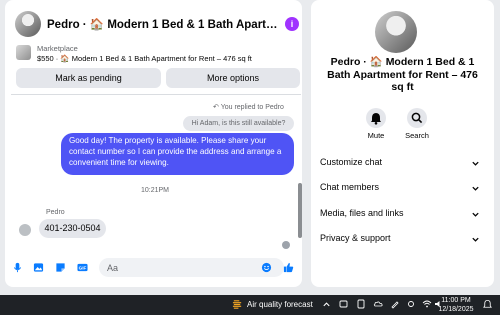  What do you see at coordinates (400, 189) in the screenshot?
I see `section-chat-members: Chat members` at bounding box center [400, 189].